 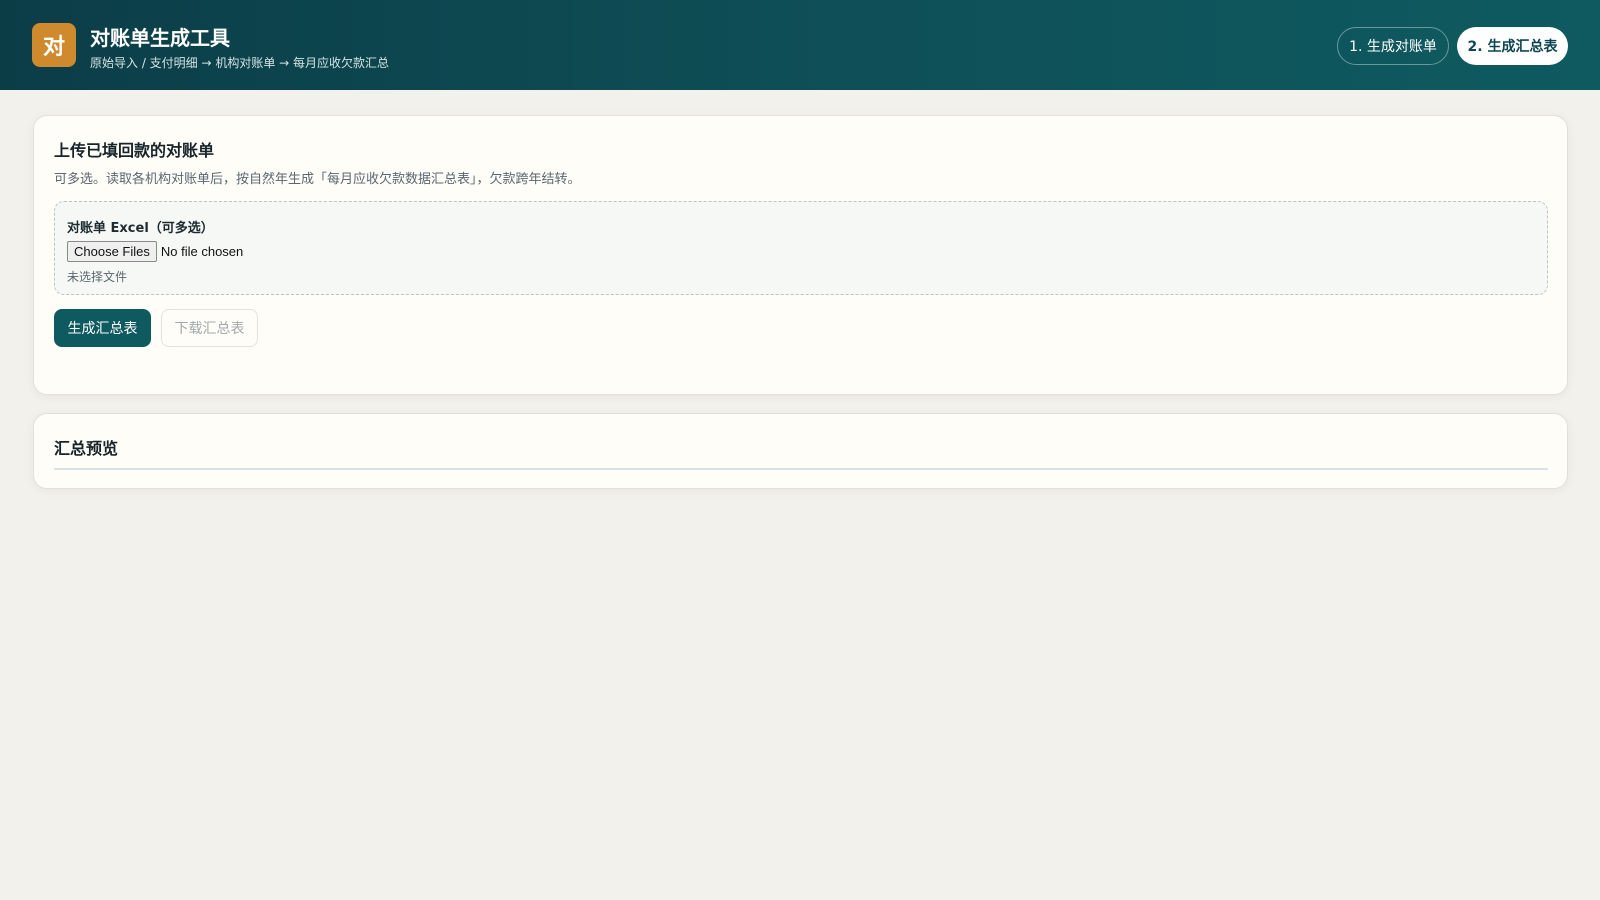 I want to click on preview-divider, so click(x=801, y=469).